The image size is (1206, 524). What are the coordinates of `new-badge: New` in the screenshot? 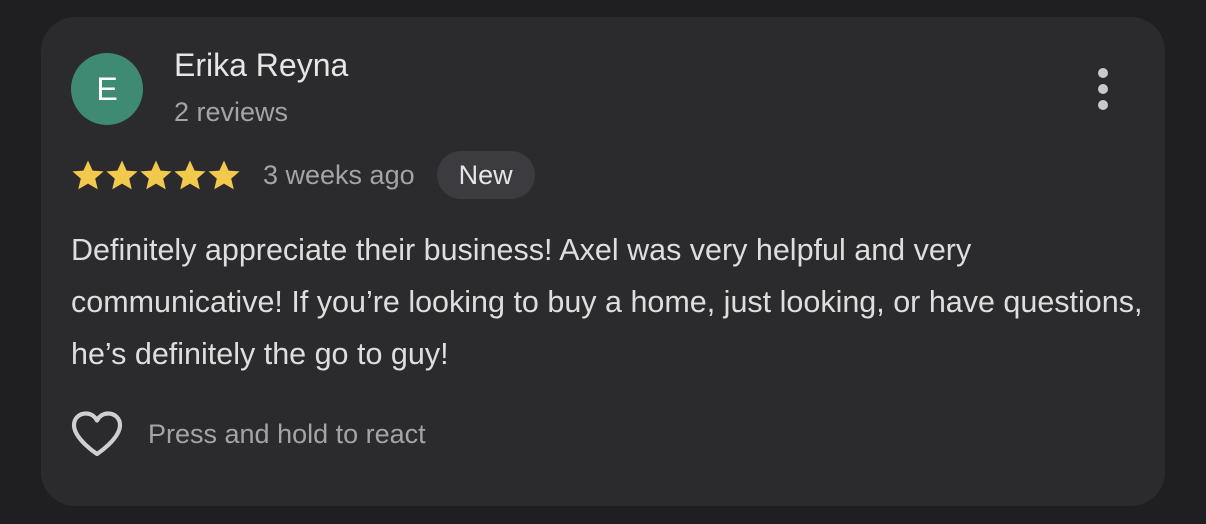 It's located at (485, 175).